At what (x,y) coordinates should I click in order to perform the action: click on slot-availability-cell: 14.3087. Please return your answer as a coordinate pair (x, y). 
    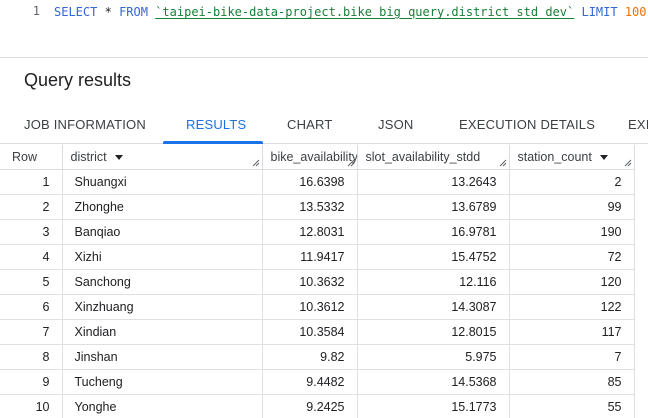
    Looking at the image, I should click on (433, 307).